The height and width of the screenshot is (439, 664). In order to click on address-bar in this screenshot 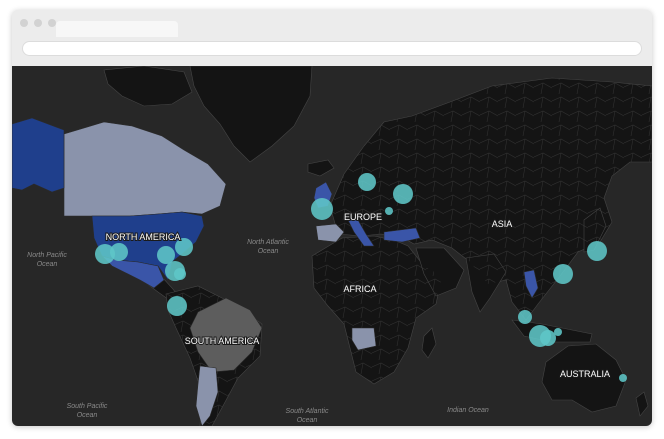, I will do `click(332, 48)`.